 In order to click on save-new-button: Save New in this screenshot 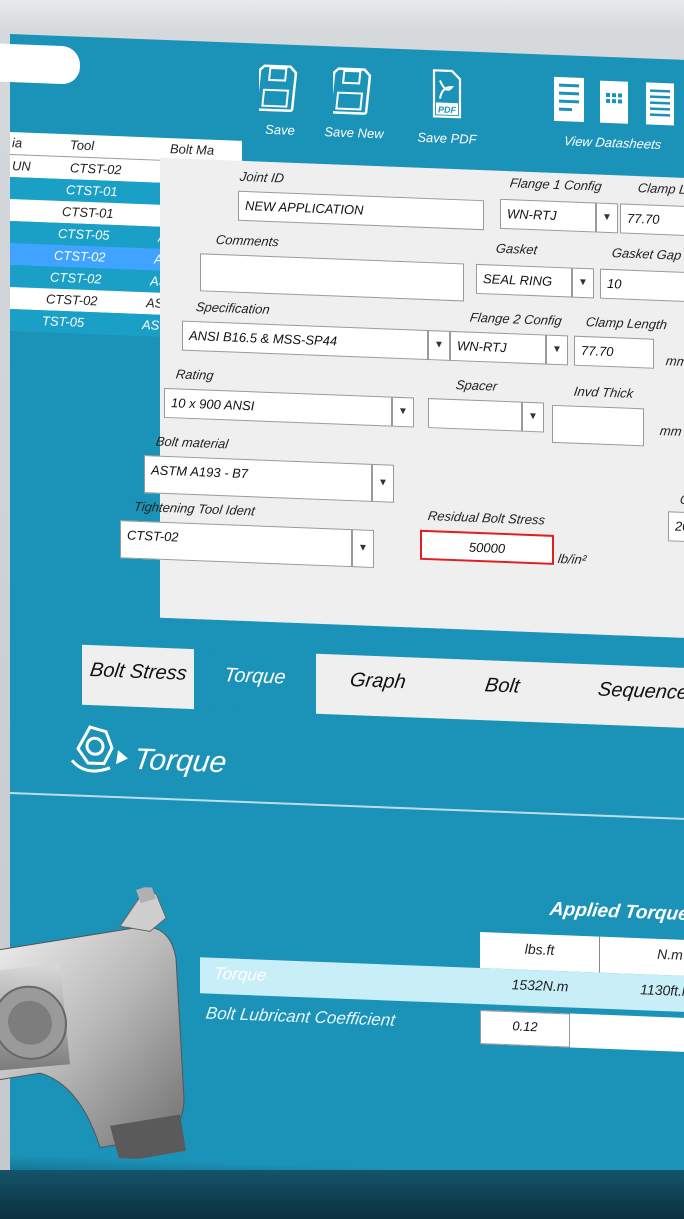, I will do `click(354, 103)`.